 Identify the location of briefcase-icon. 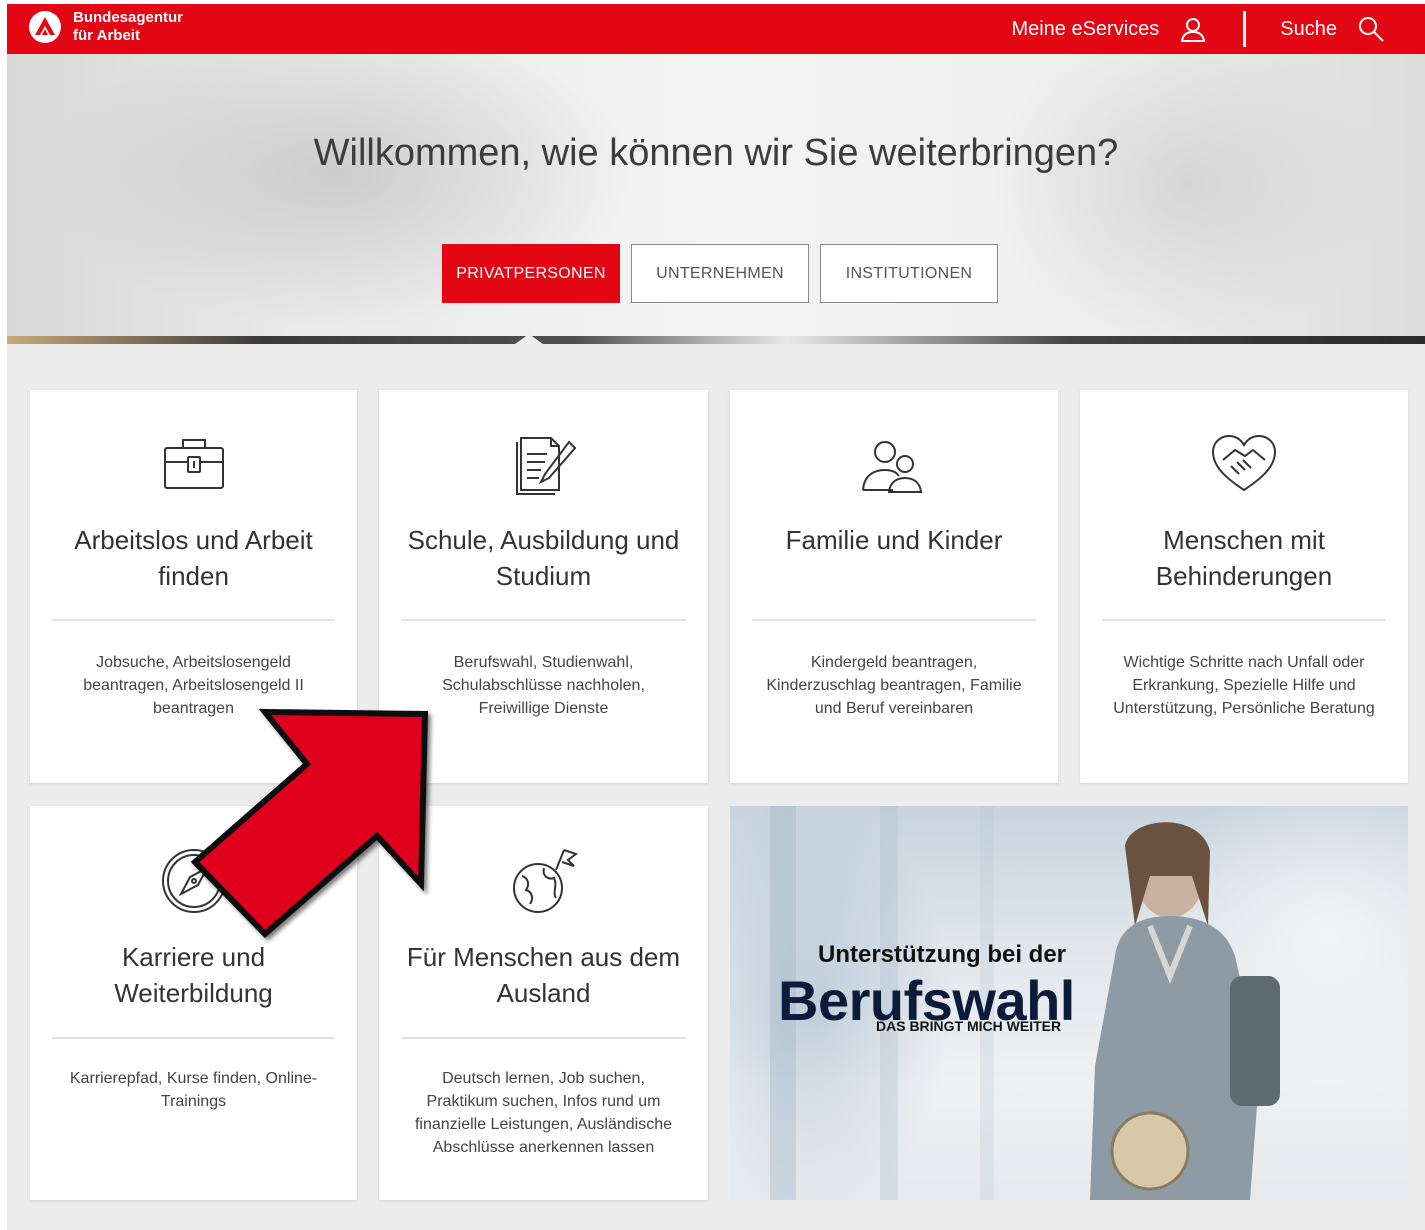
(193, 464).